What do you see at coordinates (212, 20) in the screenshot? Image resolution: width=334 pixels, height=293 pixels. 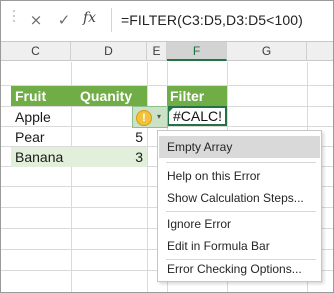 I see `formula-input: =FILTER(C3:D5,D3:D5<100)` at bounding box center [212, 20].